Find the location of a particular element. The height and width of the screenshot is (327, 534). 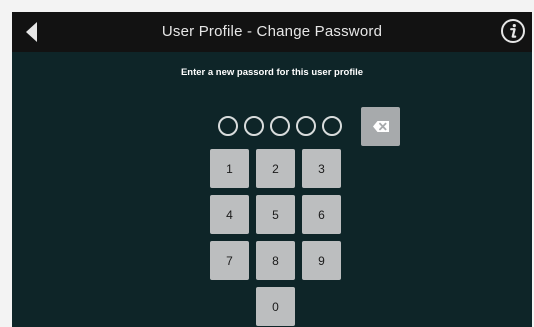

key-1: 1 is located at coordinates (229, 168).